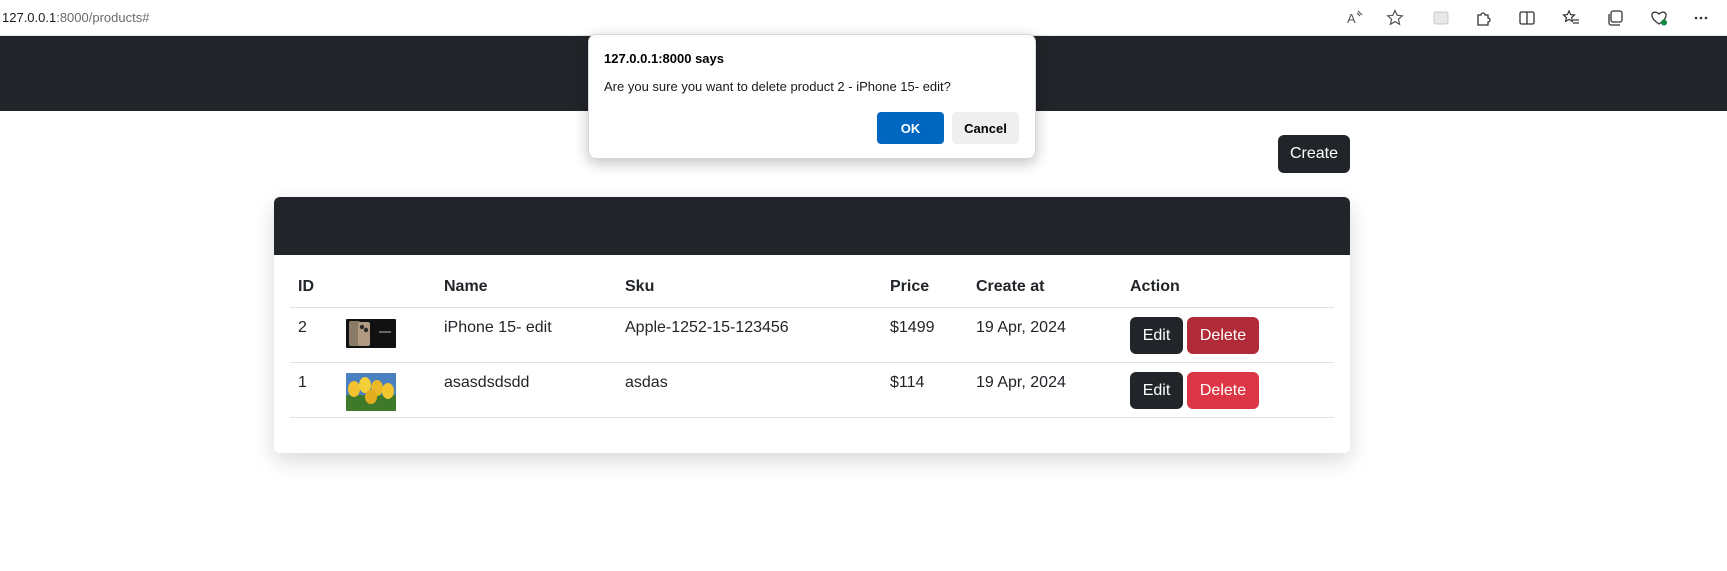  What do you see at coordinates (1615, 18) in the screenshot?
I see `collections-icon` at bounding box center [1615, 18].